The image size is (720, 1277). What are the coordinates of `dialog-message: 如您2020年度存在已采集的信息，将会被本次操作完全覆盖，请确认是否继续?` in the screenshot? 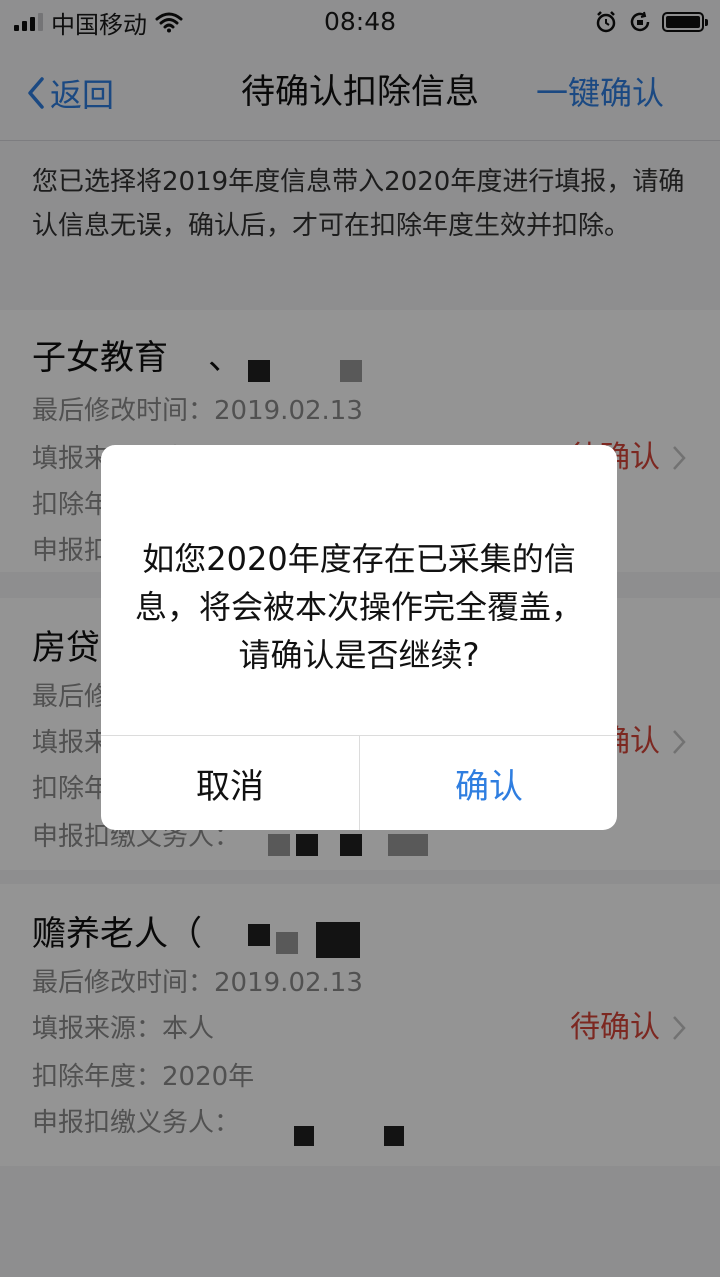 It's located at (358, 607).